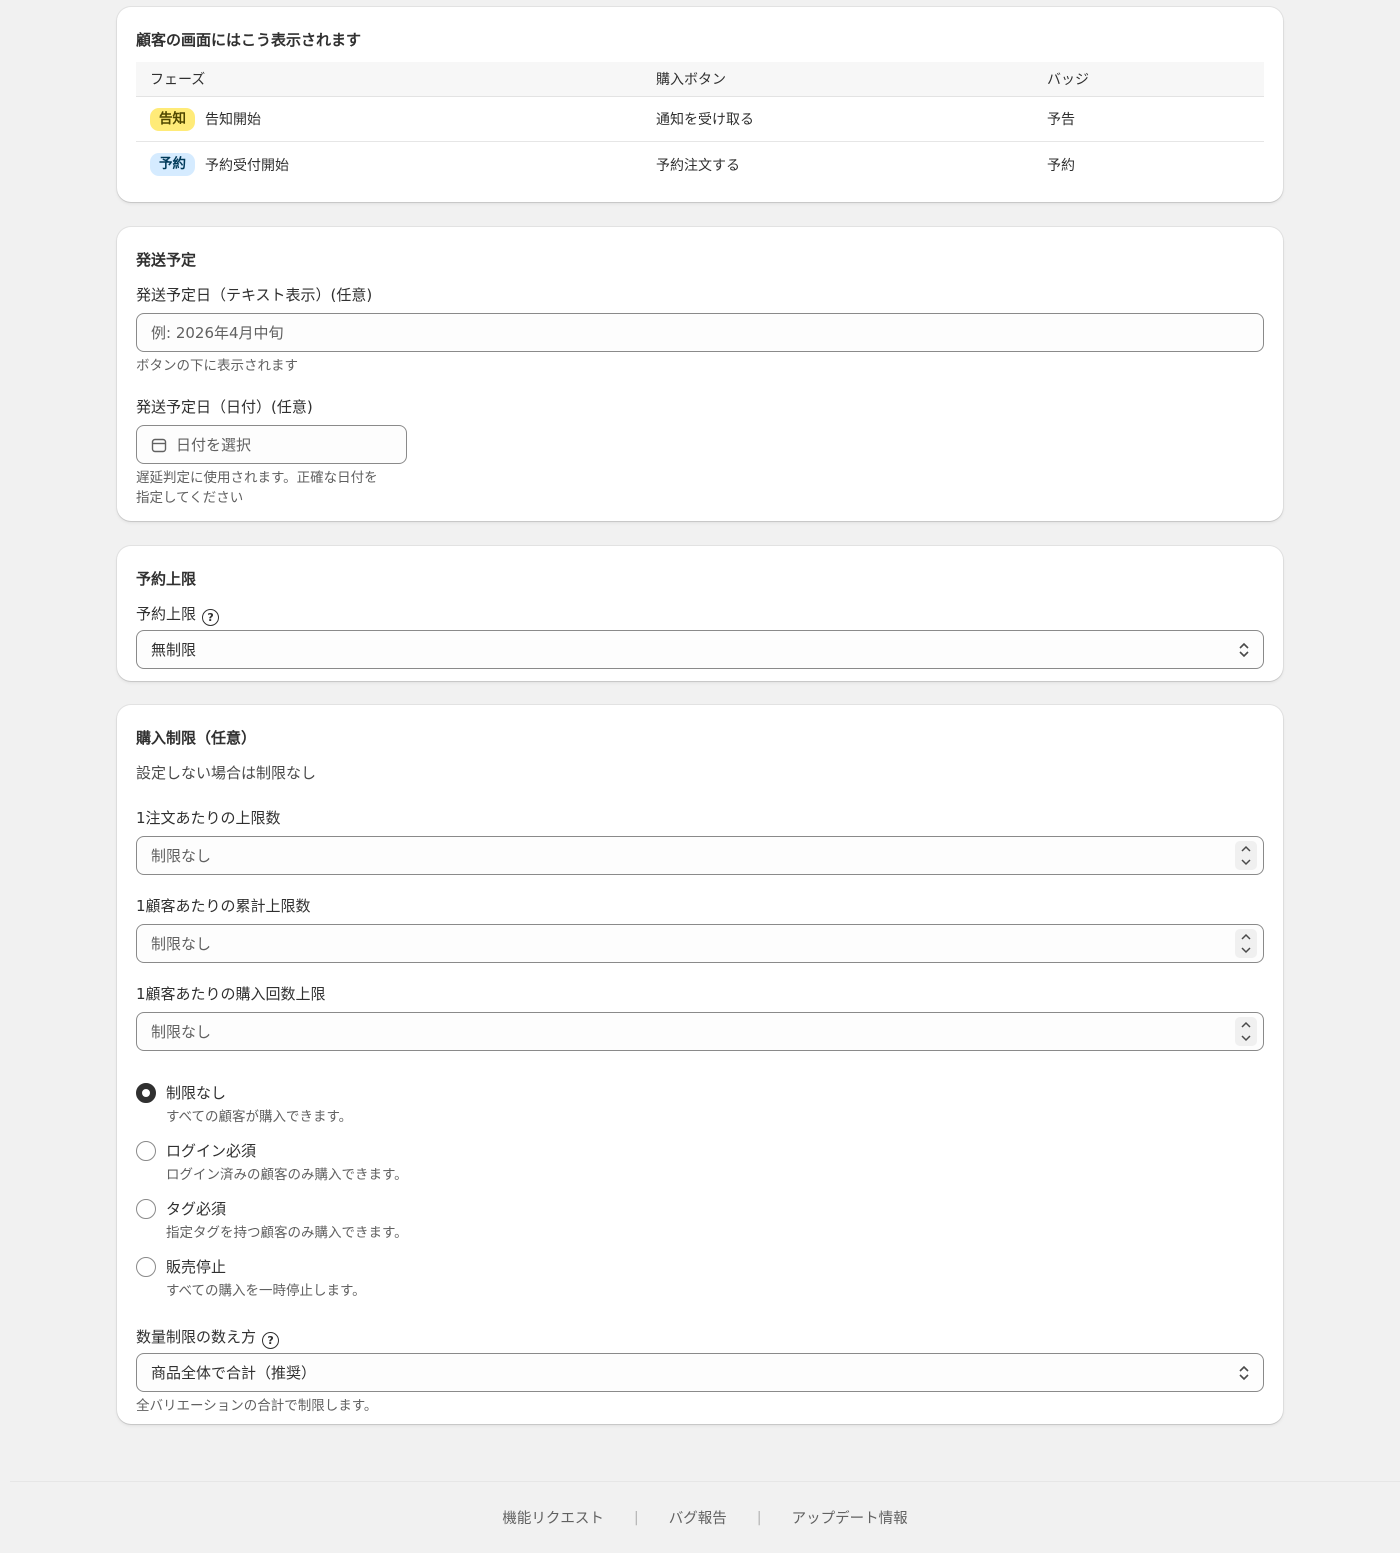  Describe the element at coordinates (196, 1093) in the screenshot. I see `radio-label: 制限なし` at that location.